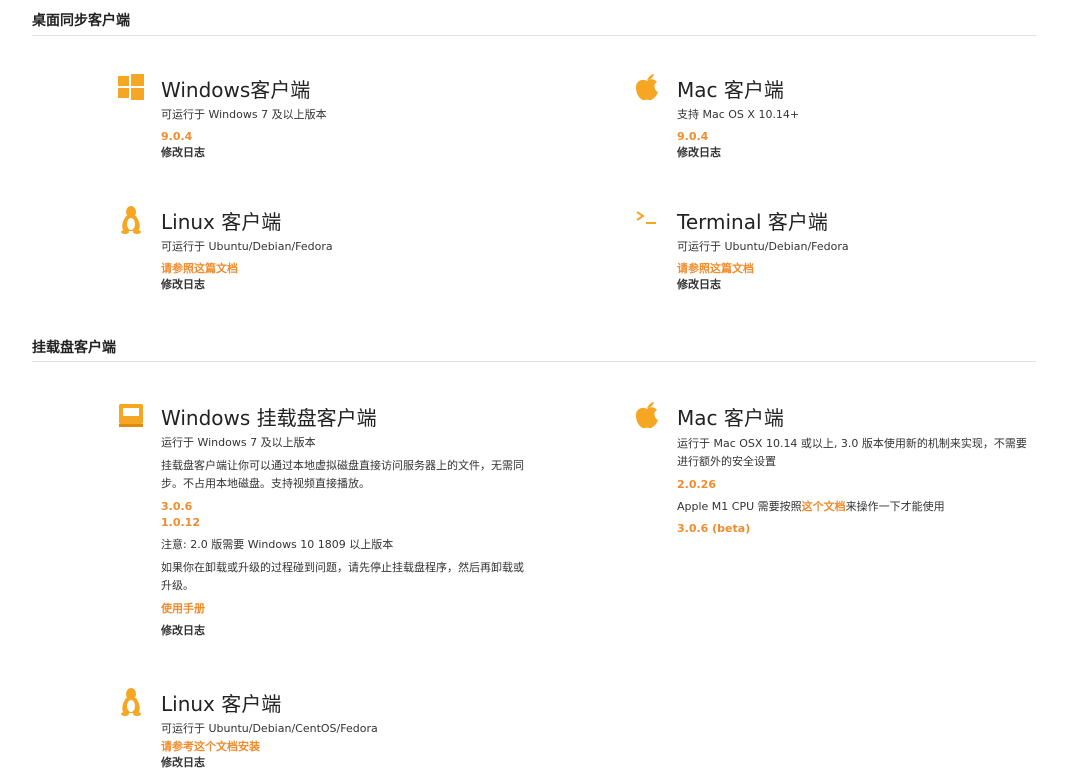 The image size is (1080, 780). Describe the element at coordinates (895, 506) in the screenshot. I see `m1-note-after: 来操作一下才能使用` at that location.